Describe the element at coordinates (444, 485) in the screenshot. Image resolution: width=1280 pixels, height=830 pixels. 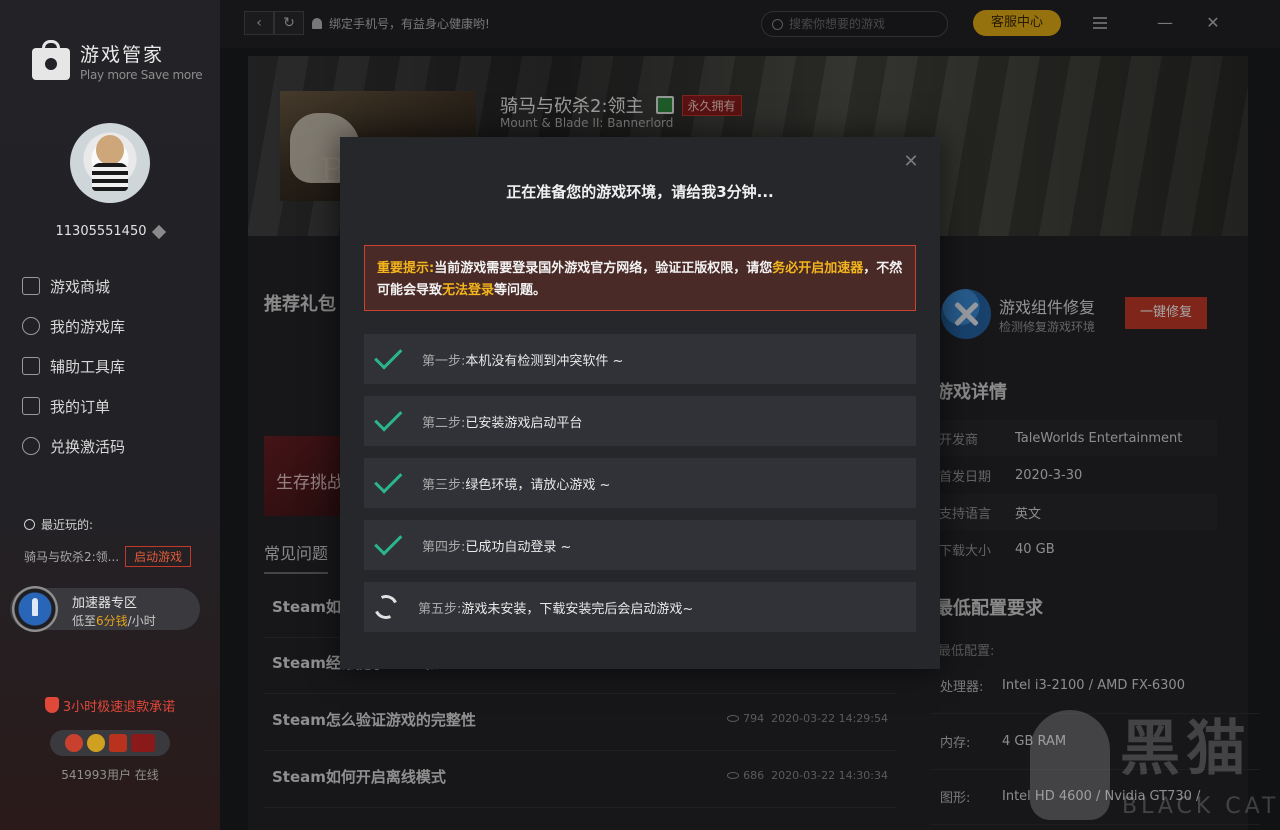
I see `step-label: 第三步:` at that location.